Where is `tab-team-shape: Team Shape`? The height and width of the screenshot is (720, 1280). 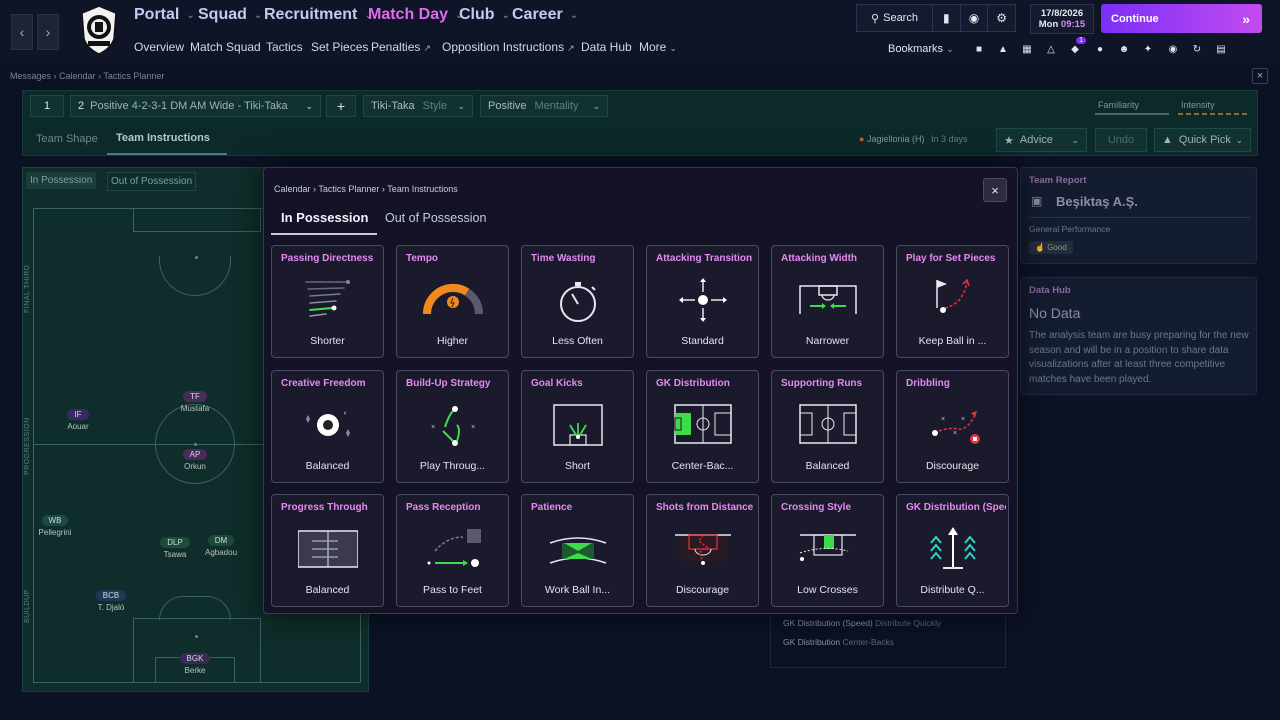
tab-team-shape: Team Shape is located at coordinates (67, 139).